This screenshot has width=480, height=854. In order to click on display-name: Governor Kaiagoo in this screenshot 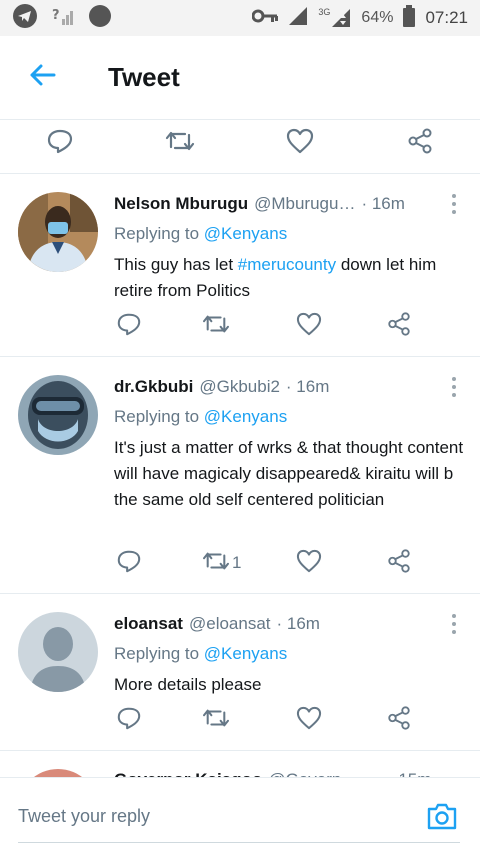, I will do `click(188, 772)`.